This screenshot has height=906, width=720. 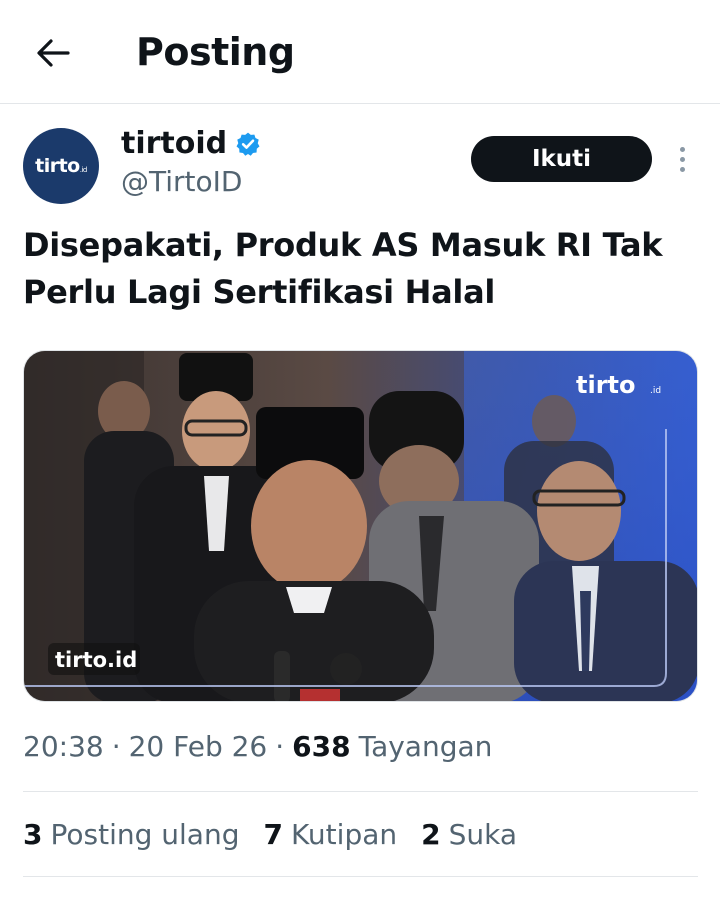 What do you see at coordinates (344, 834) in the screenshot?
I see `quotes-label: Kutipan` at bounding box center [344, 834].